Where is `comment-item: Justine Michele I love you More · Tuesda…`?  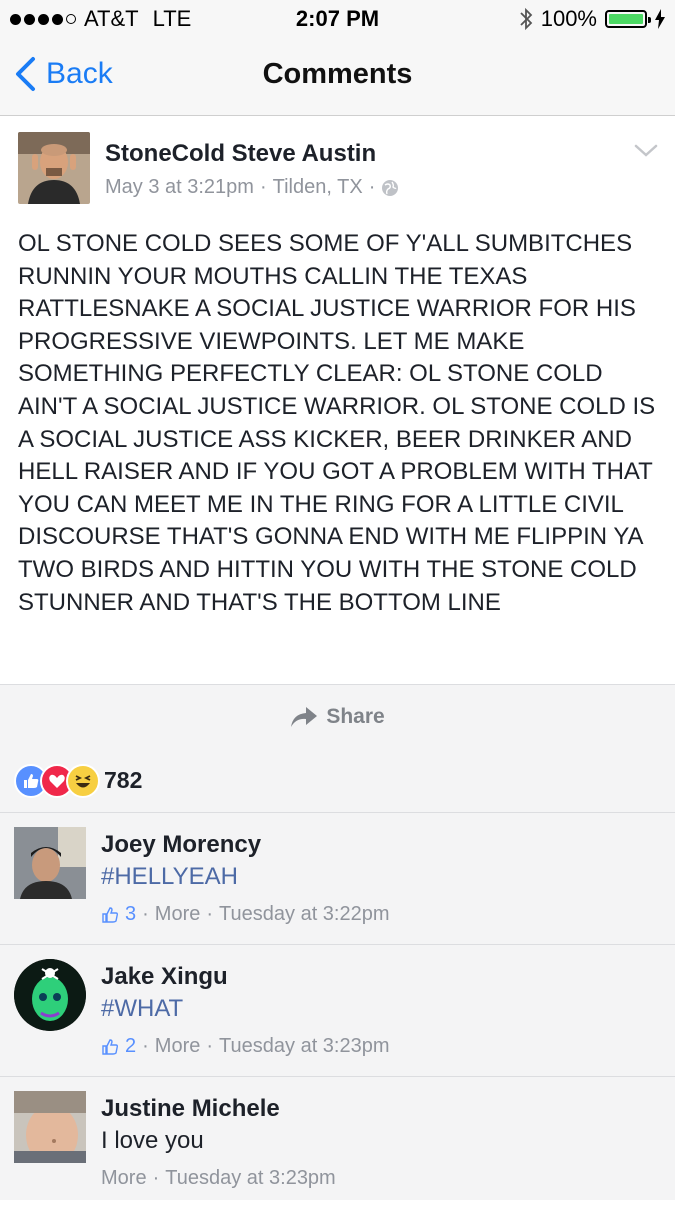
comment-item: Justine Michele I love you More · Tuesda… is located at coordinates (337, 1142).